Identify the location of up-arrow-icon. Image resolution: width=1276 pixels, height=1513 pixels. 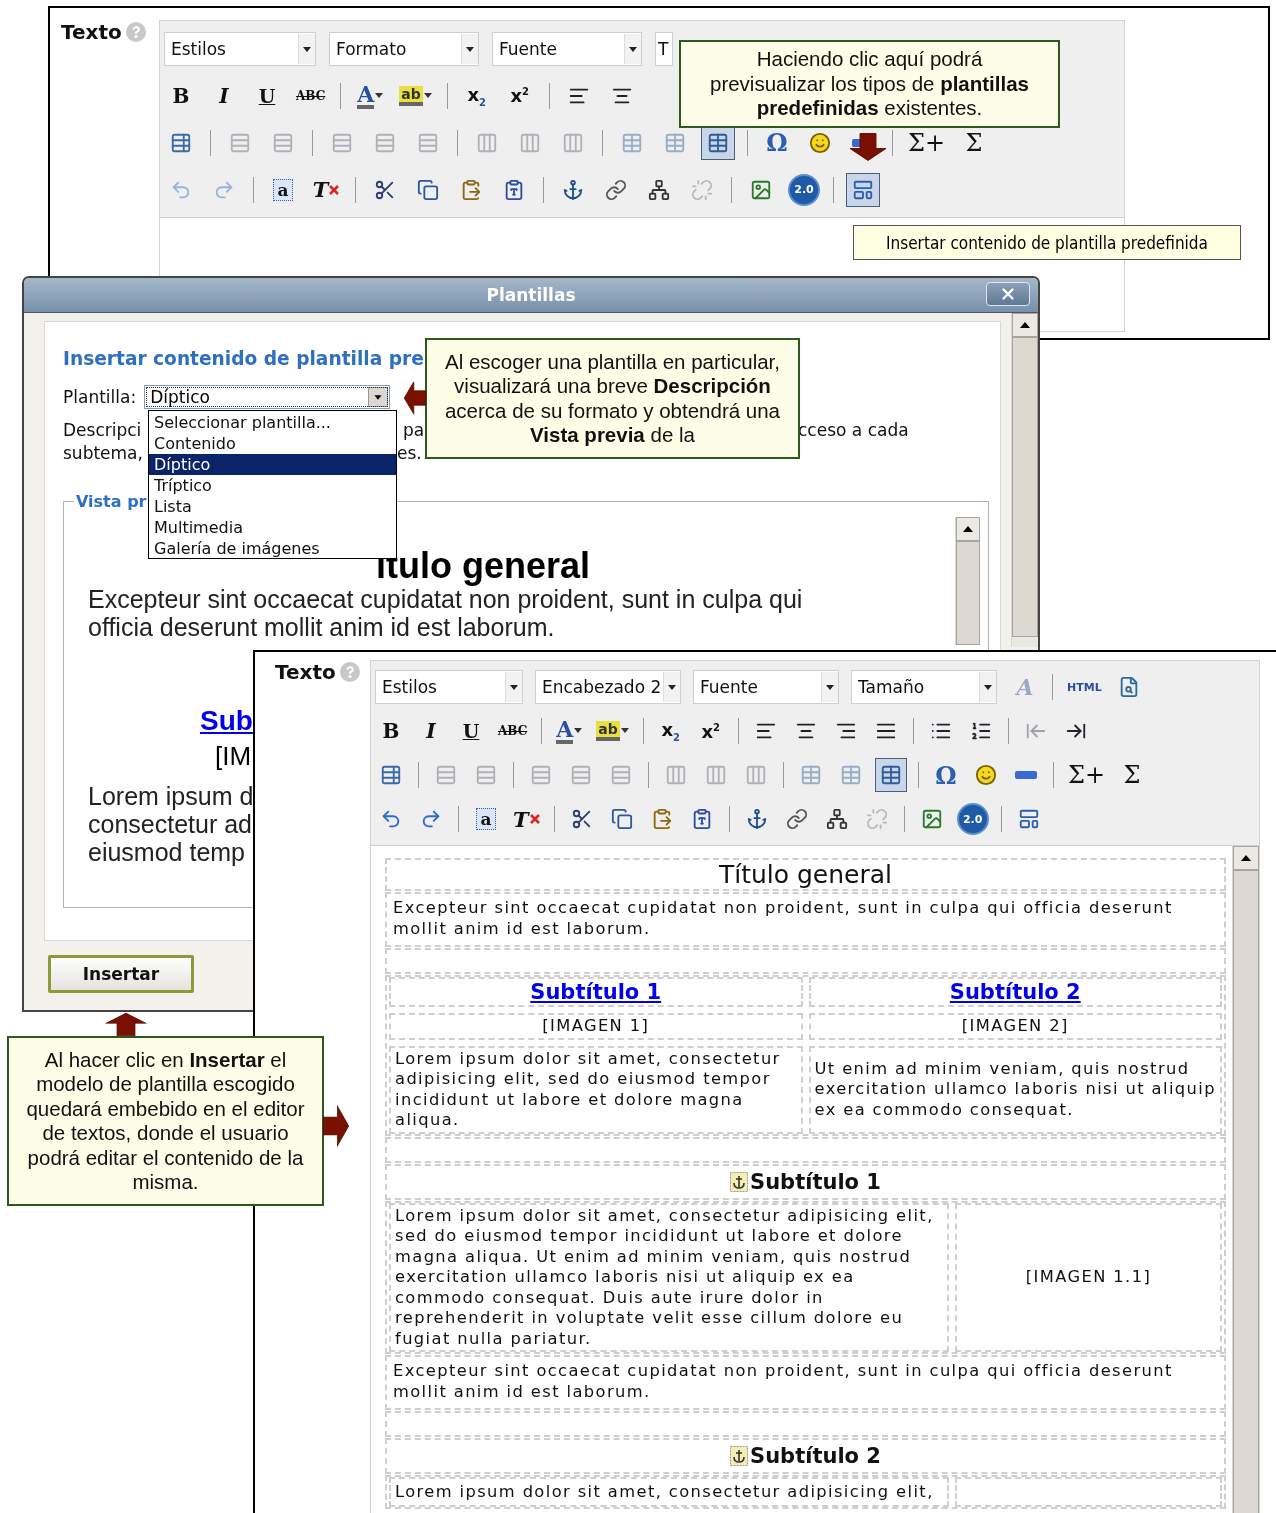
(968, 529).